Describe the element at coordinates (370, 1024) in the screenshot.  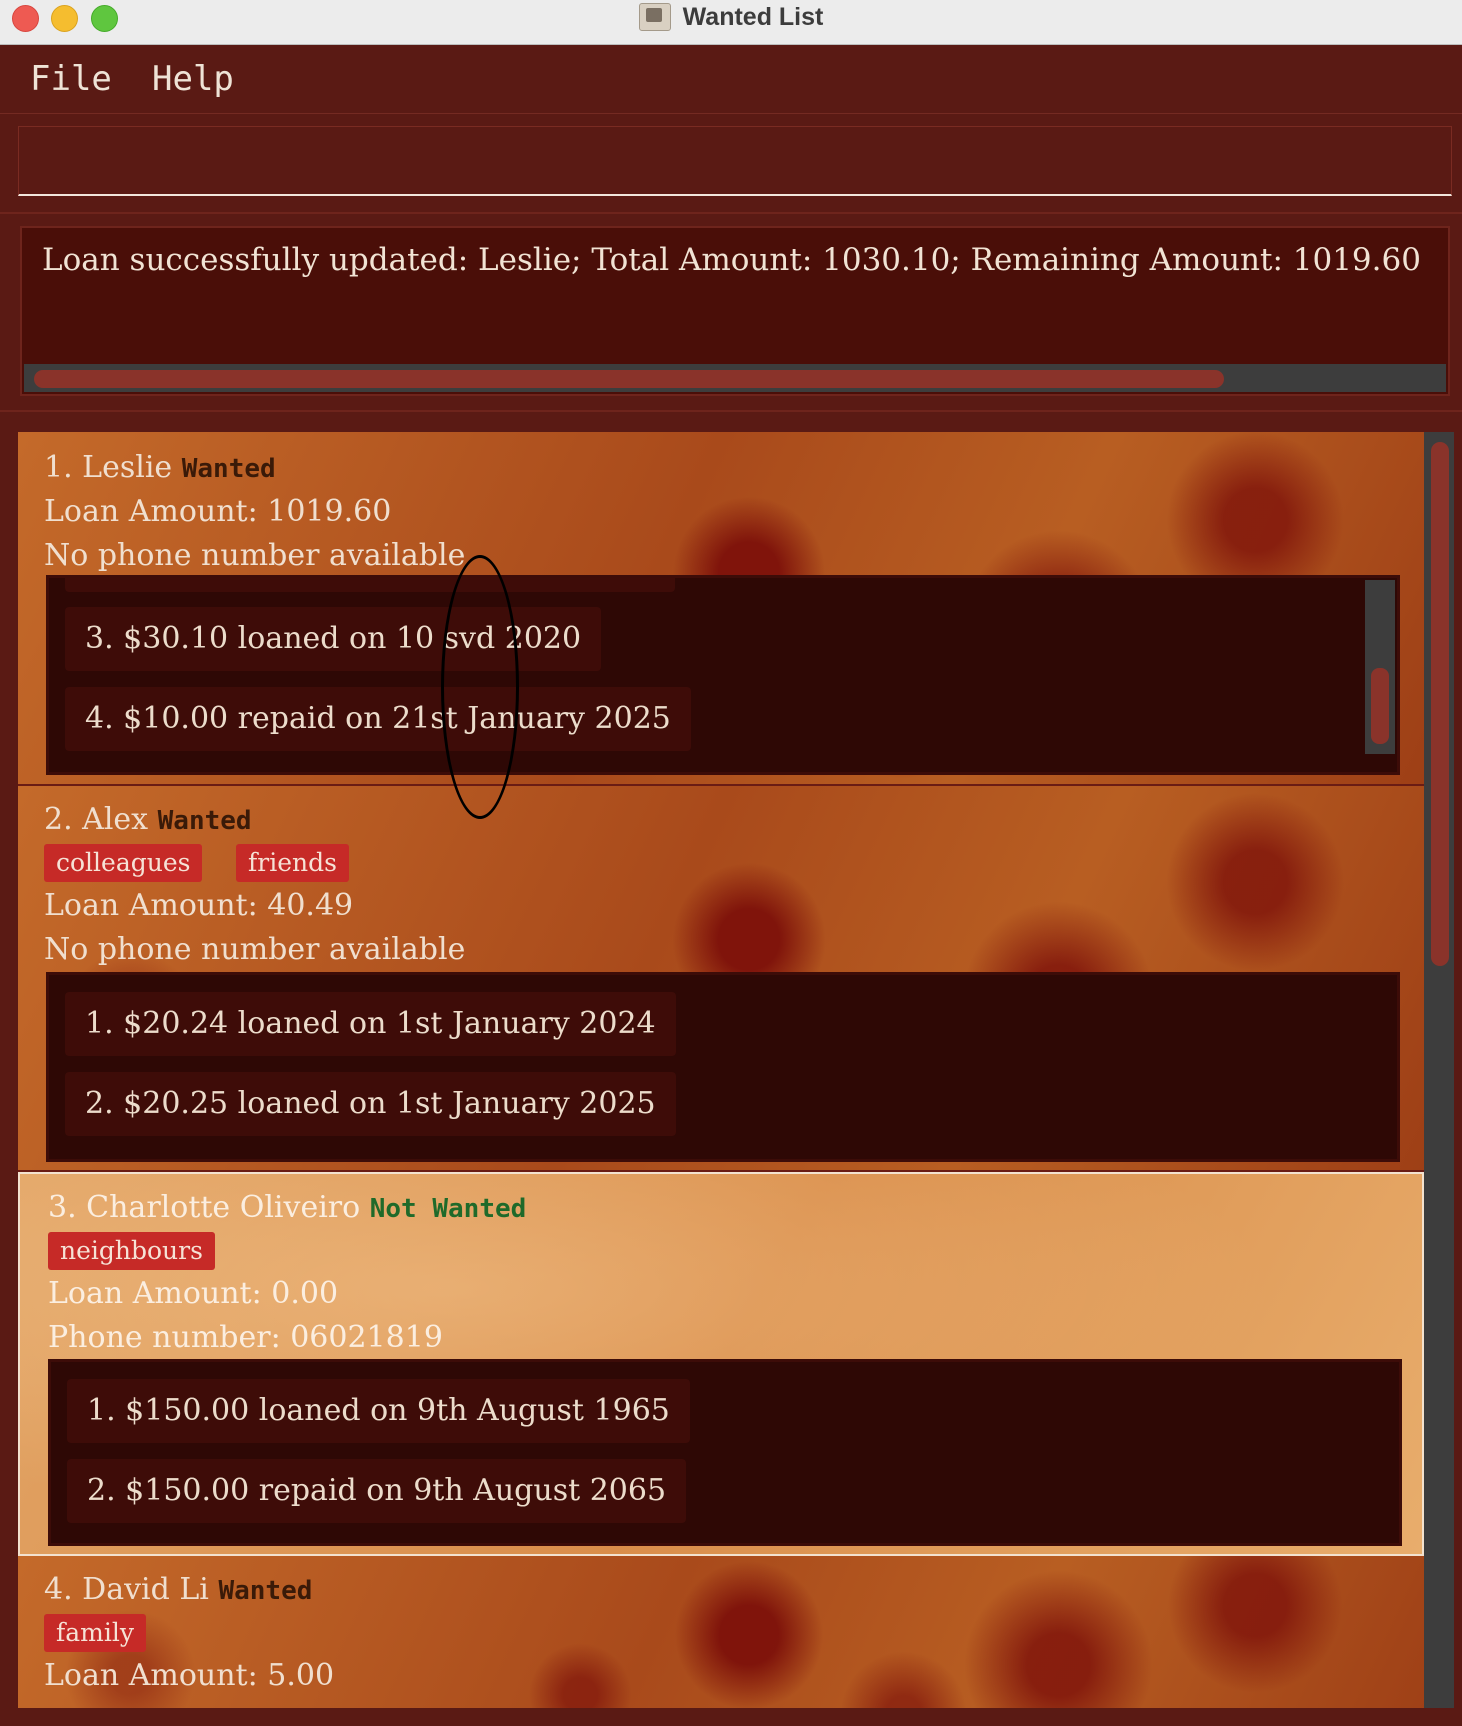
I see `loan-entry: 1. $20.24 loaned on 1st January 2024` at that location.